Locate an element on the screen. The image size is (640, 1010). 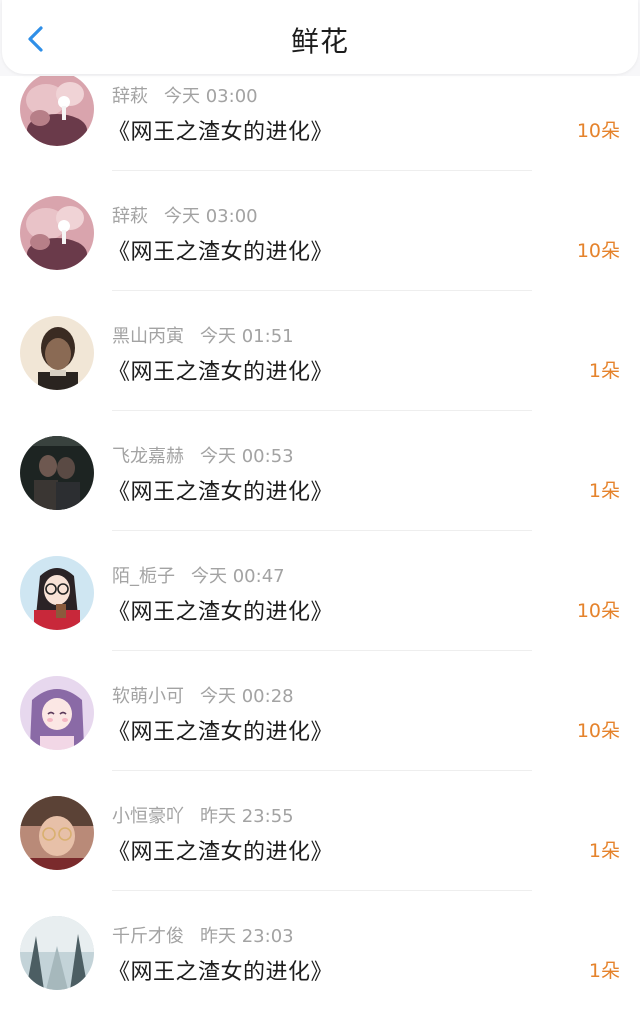
gift-time: 今天 00:53 is located at coordinates (247, 456).